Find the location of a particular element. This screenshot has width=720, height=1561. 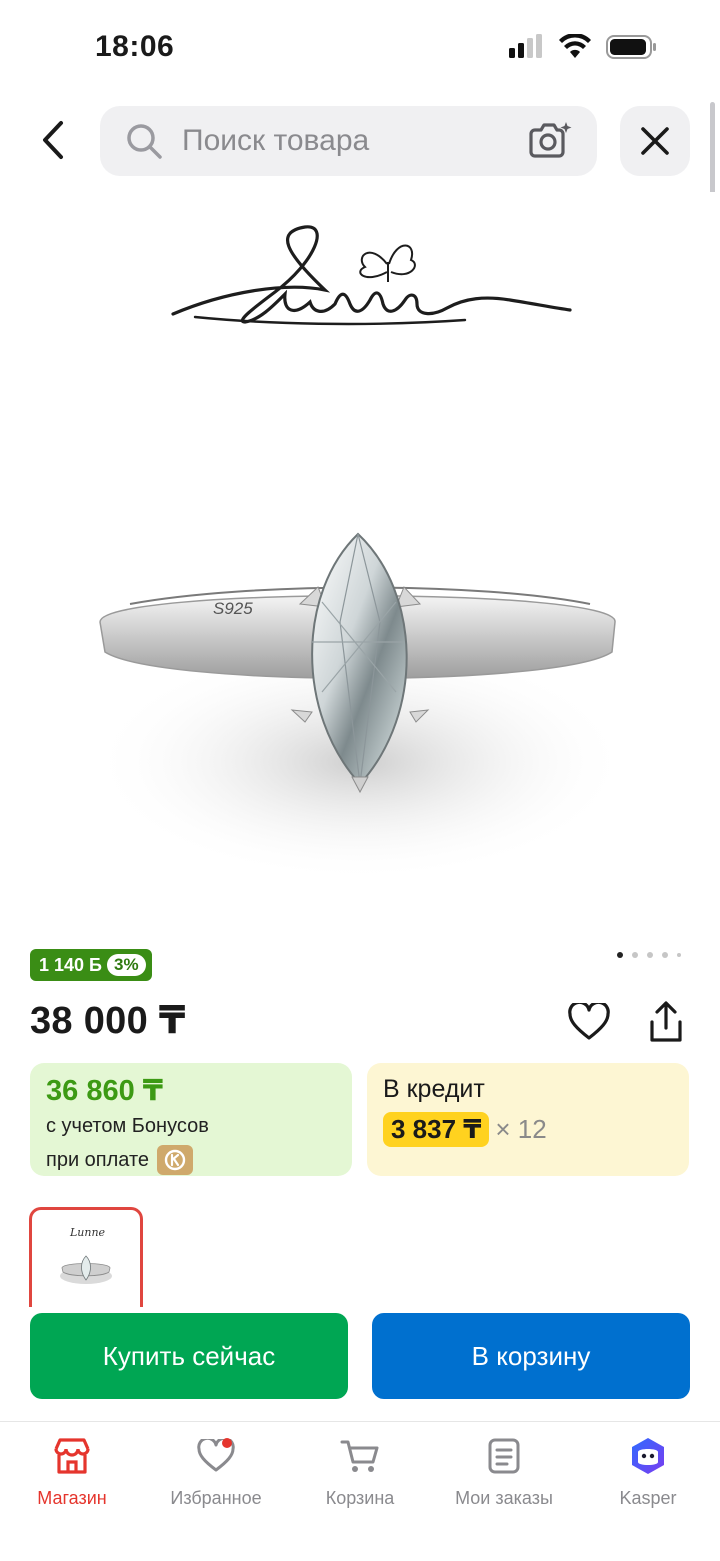

search-header: Поиск товара is located at coordinates (360, 142).